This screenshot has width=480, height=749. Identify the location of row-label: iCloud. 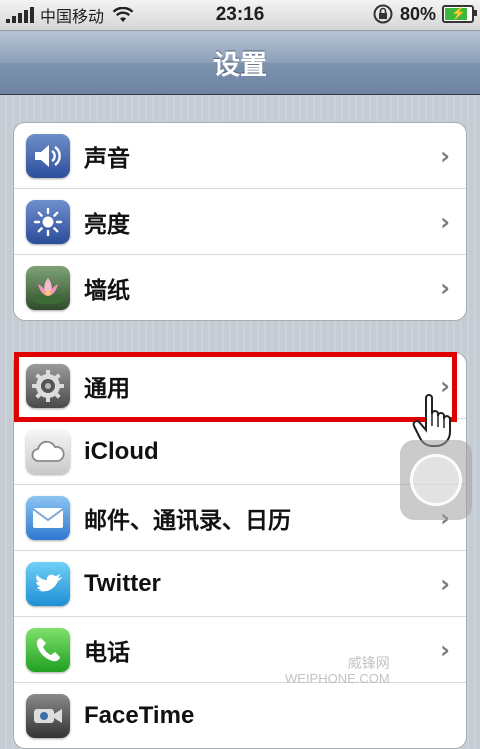
(121, 451).